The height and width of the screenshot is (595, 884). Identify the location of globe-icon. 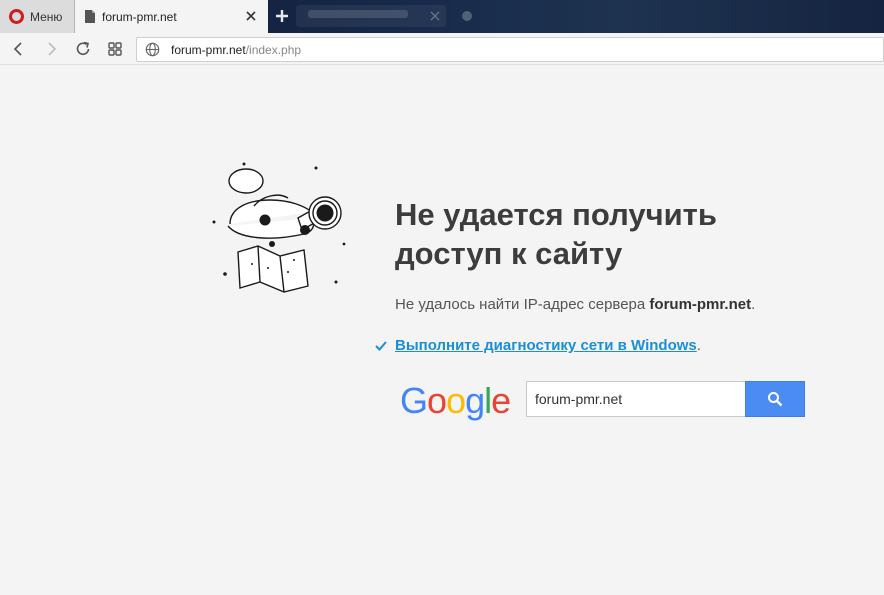
(152, 49).